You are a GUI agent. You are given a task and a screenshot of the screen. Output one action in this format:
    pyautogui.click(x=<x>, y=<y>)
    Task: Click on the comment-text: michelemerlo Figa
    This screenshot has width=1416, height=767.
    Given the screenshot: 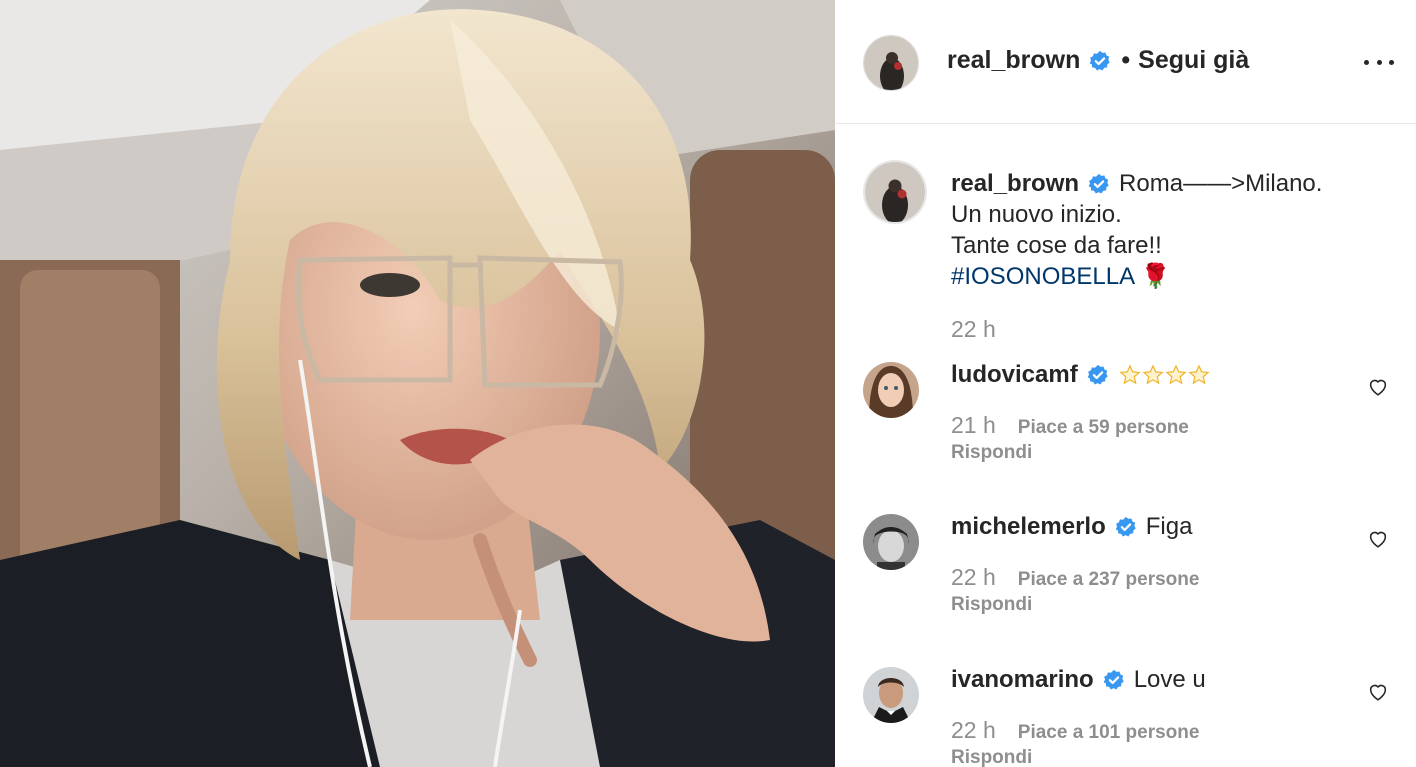 What is the action you would take?
    pyautogui.click(x=1071, y=527)
    